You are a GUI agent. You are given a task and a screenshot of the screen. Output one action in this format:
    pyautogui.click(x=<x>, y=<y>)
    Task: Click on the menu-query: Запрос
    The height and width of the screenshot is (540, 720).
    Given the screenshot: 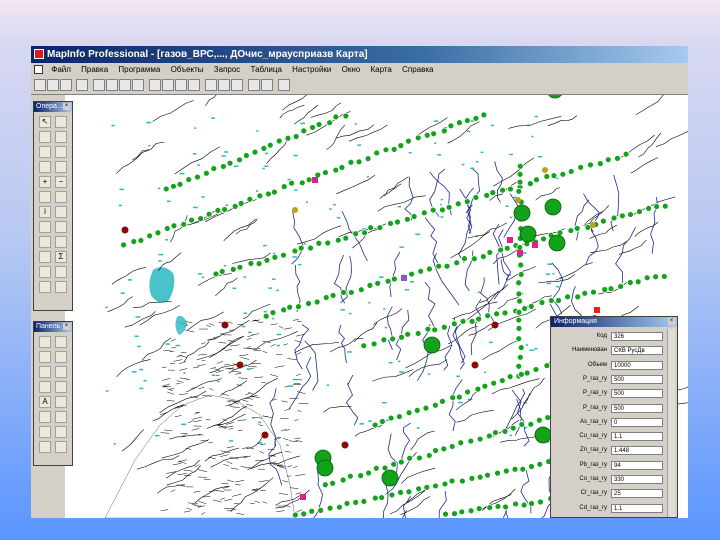 What is the action you would take?
    pyautogui.click(x=227, y=70)
    